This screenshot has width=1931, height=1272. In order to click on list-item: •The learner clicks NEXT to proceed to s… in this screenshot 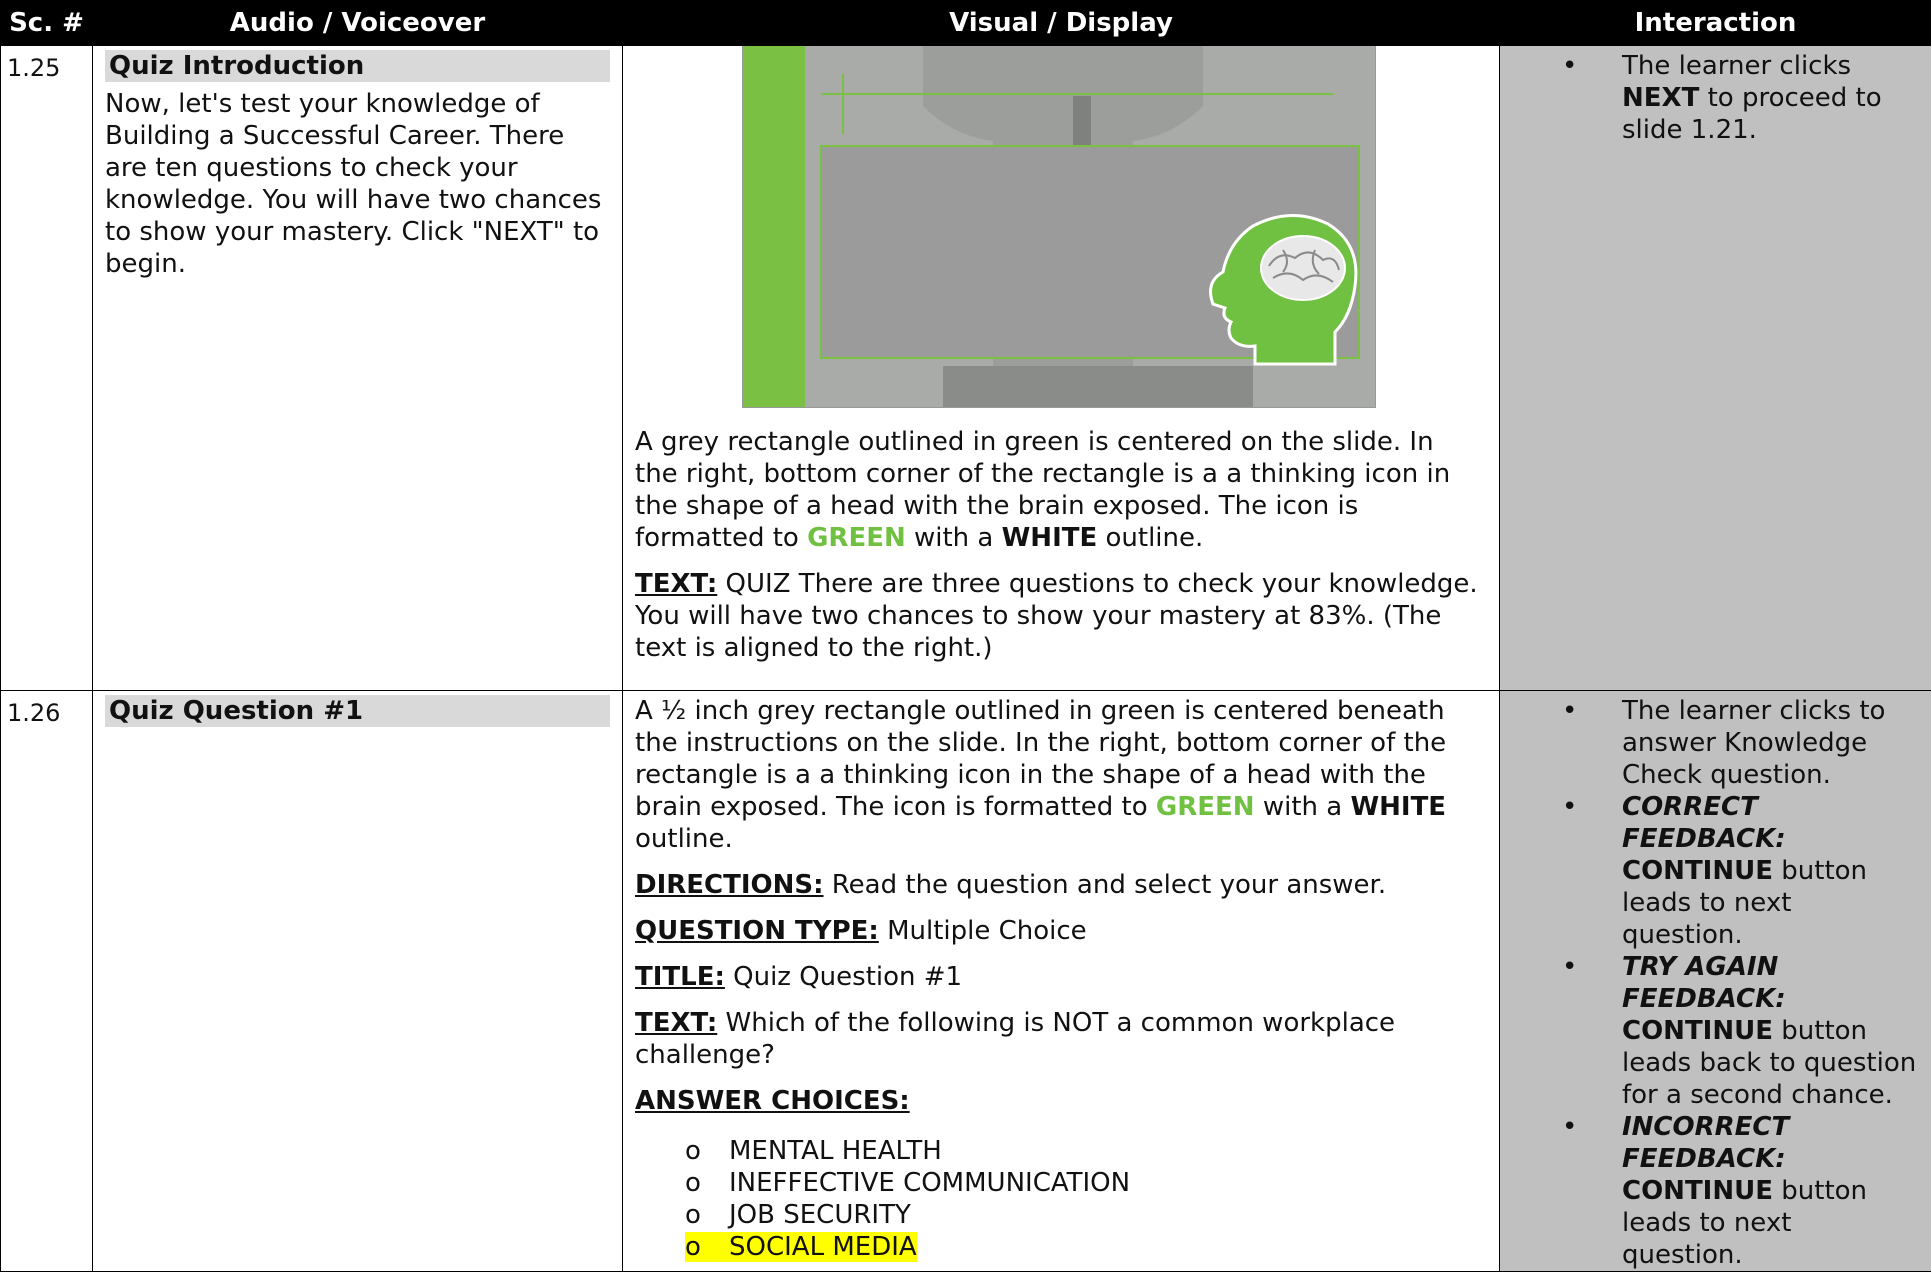, I will do `click(1715, 98)`.